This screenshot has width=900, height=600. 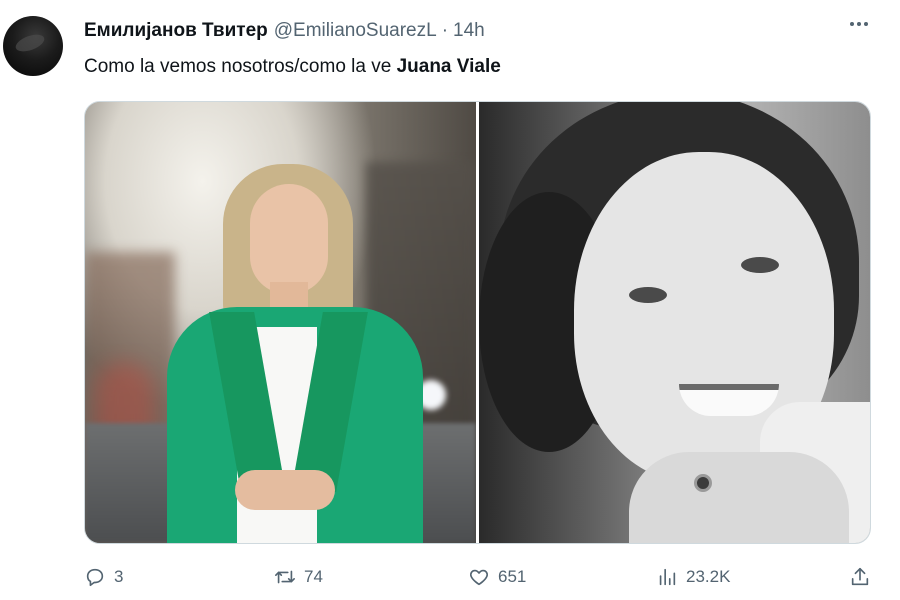 What do you see at coordinates (95, 577) in the screenshot?
I see `reply-icon` at bounding box center [95, 577].